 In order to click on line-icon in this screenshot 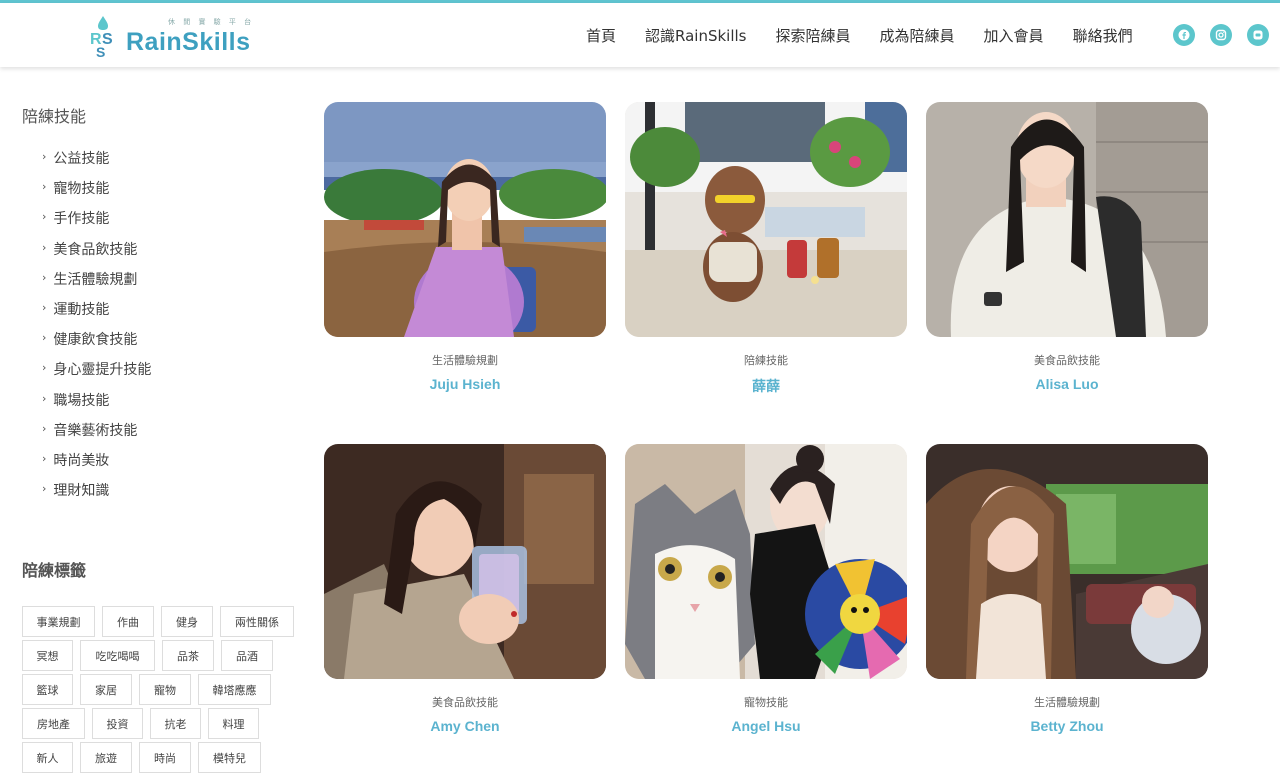, I will do `click(1258, 35)`.